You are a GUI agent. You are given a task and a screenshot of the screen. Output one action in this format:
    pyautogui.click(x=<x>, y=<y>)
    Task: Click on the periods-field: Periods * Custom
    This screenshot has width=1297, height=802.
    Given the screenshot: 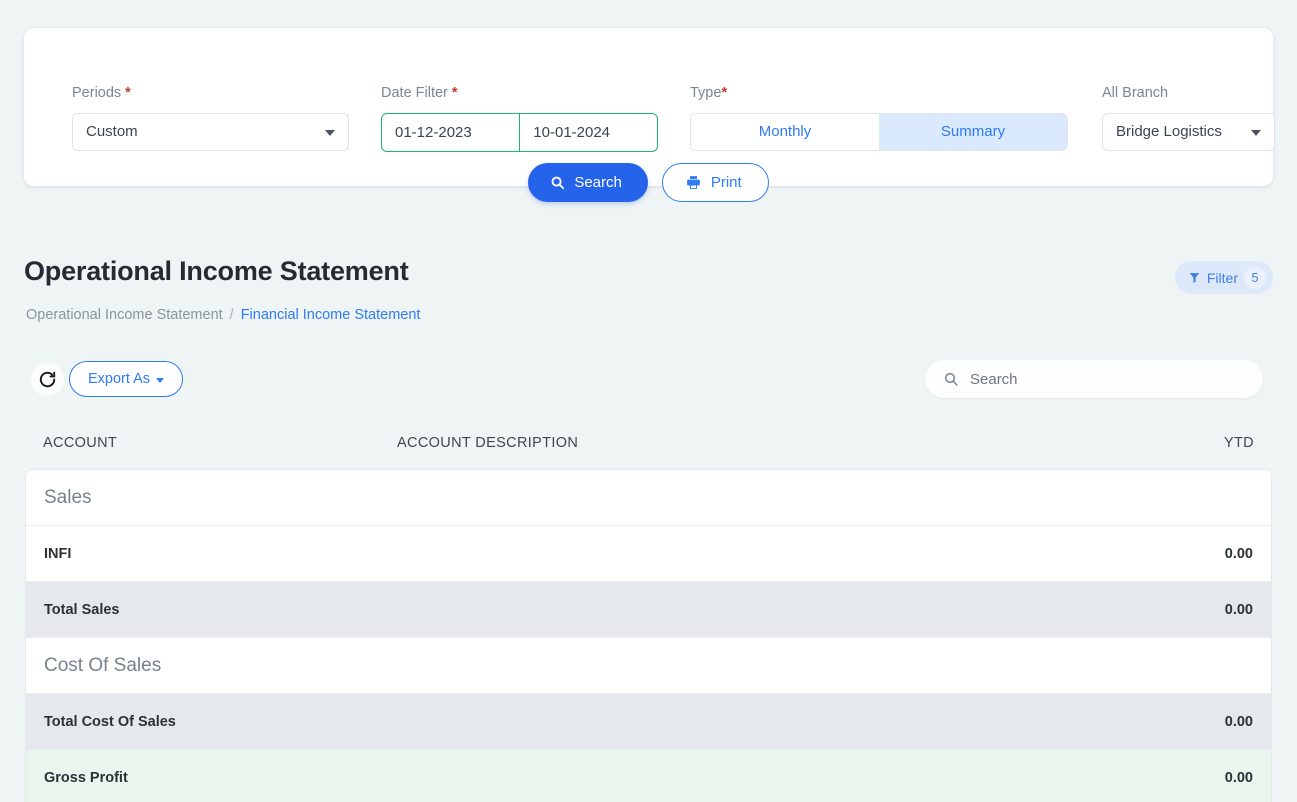 What is the action you would take?
    pyautogui.click(x=210, y=118)
    